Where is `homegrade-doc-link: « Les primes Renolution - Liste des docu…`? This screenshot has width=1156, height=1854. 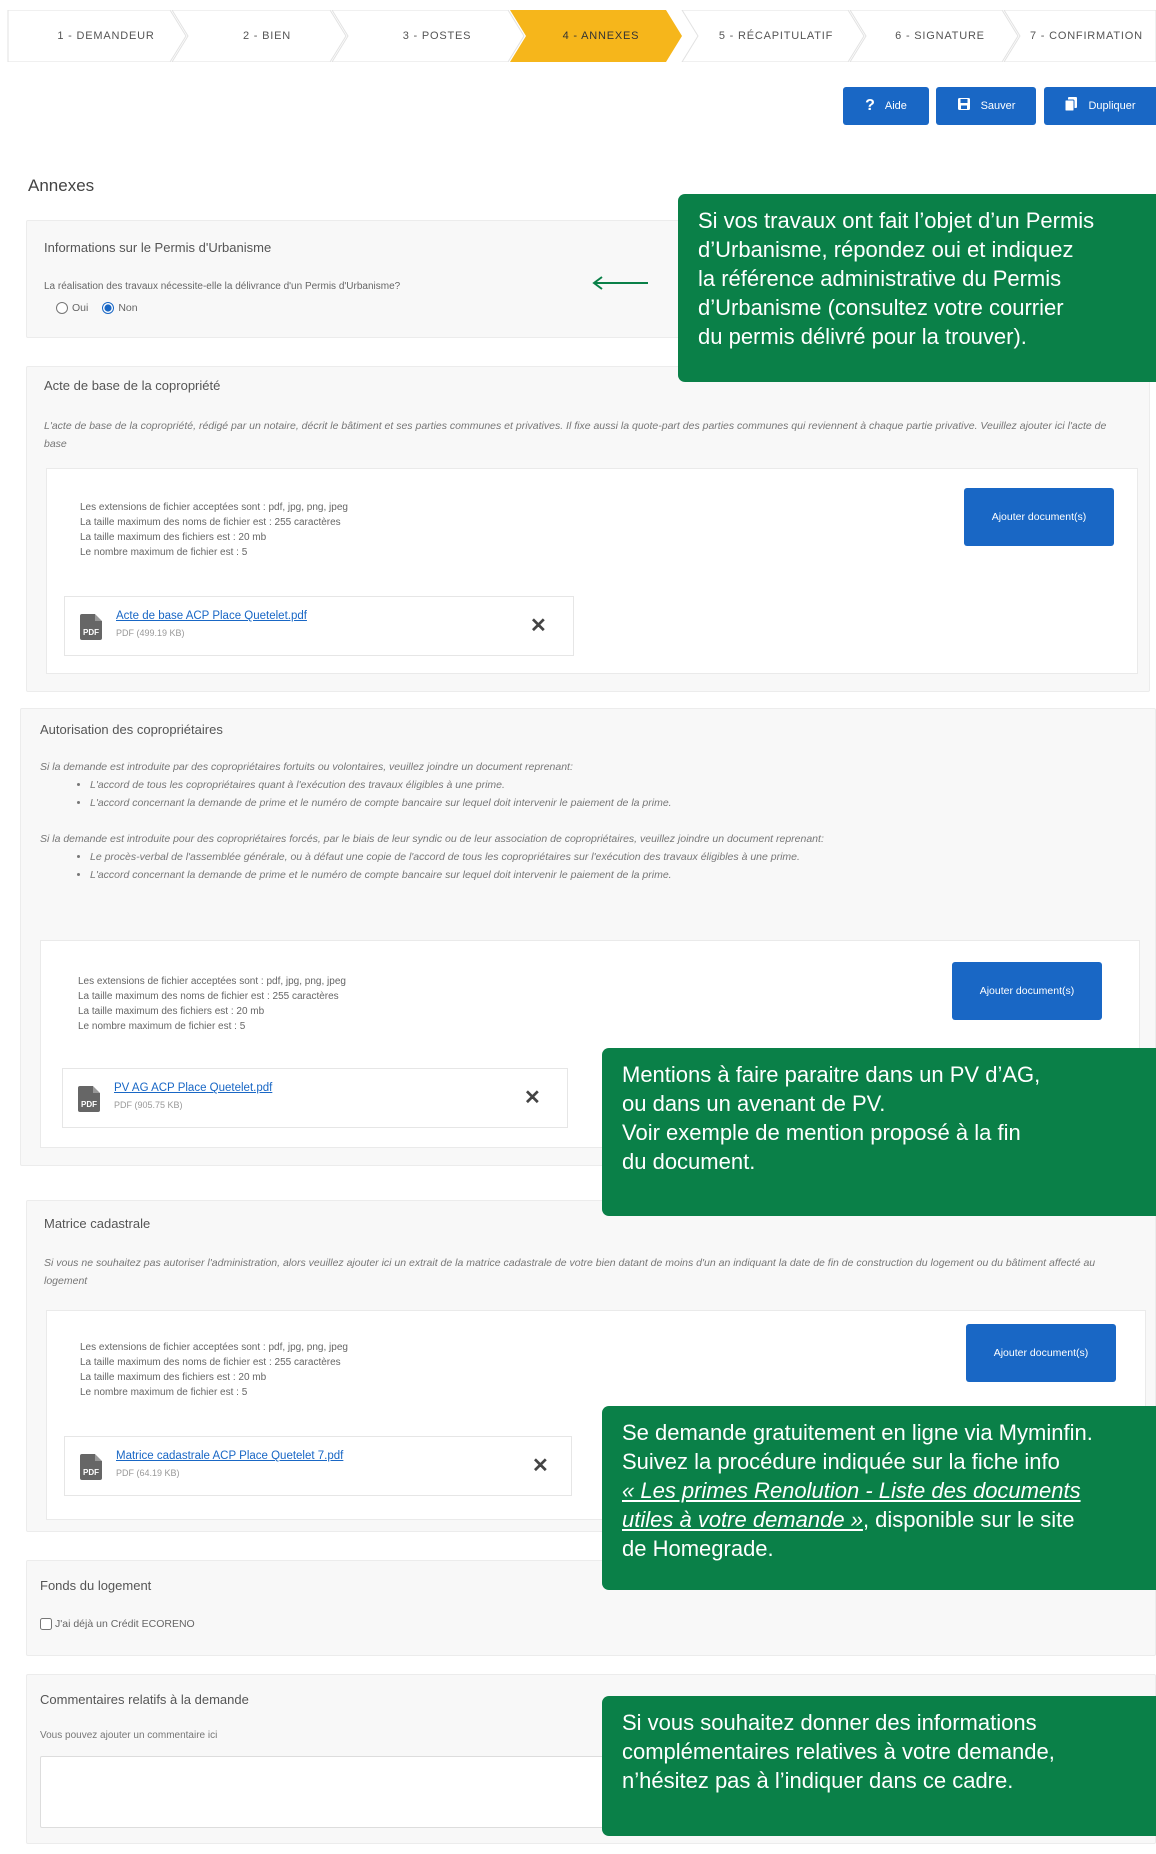
homegrade-doc-link: « Les primes Renolution - Liste des docu… is located at coordinates (879, 1490).